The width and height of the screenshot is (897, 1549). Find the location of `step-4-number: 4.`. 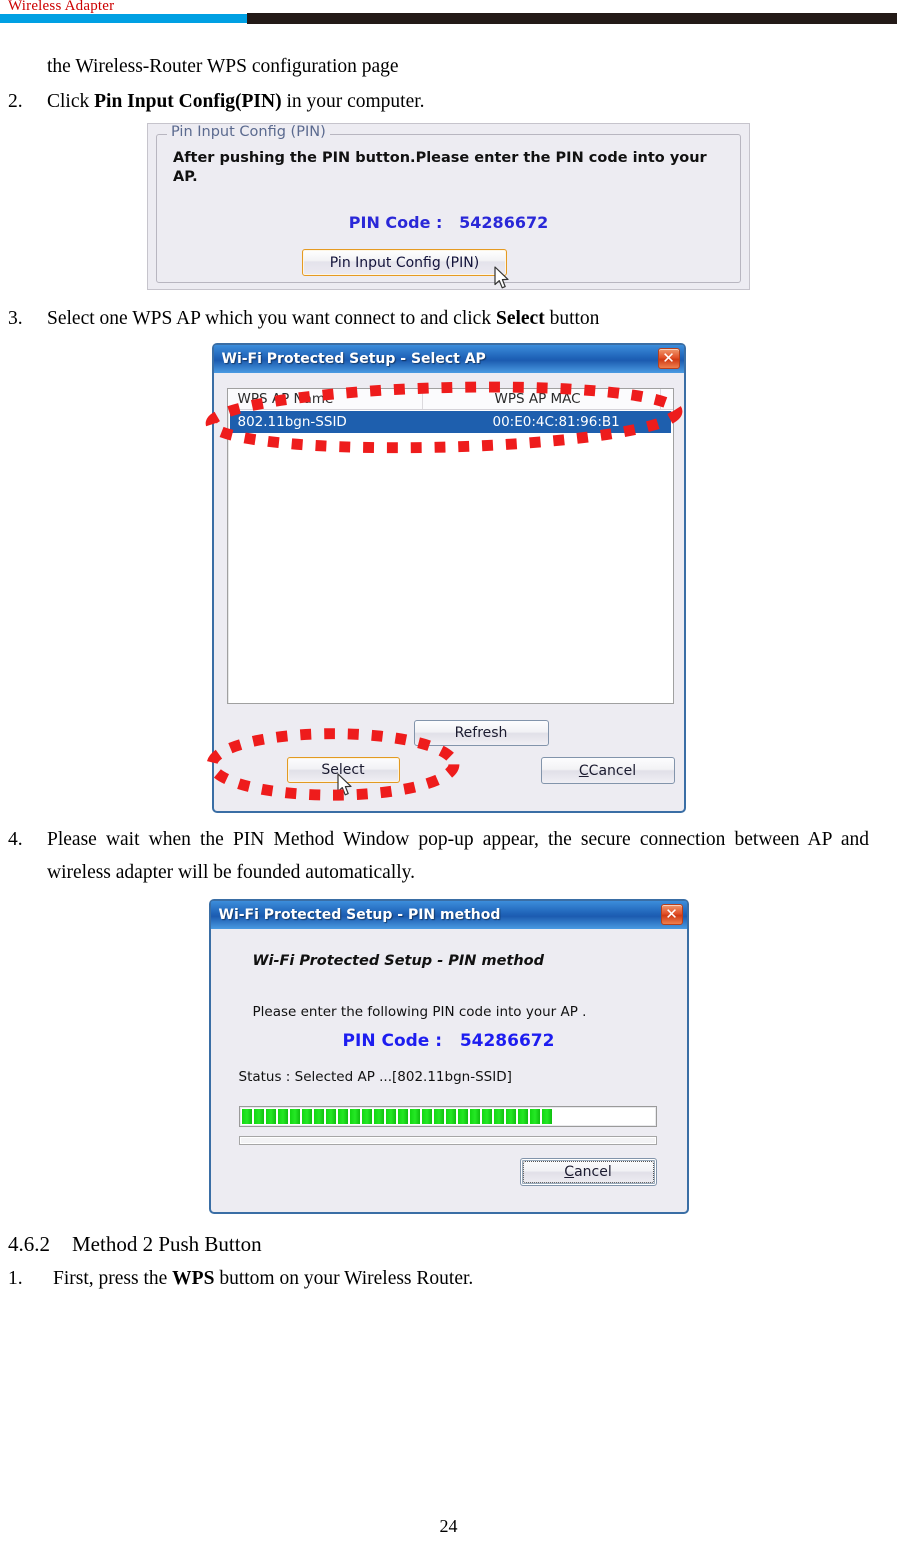

step-4-number: 4. is located at coordinates (15, 839).